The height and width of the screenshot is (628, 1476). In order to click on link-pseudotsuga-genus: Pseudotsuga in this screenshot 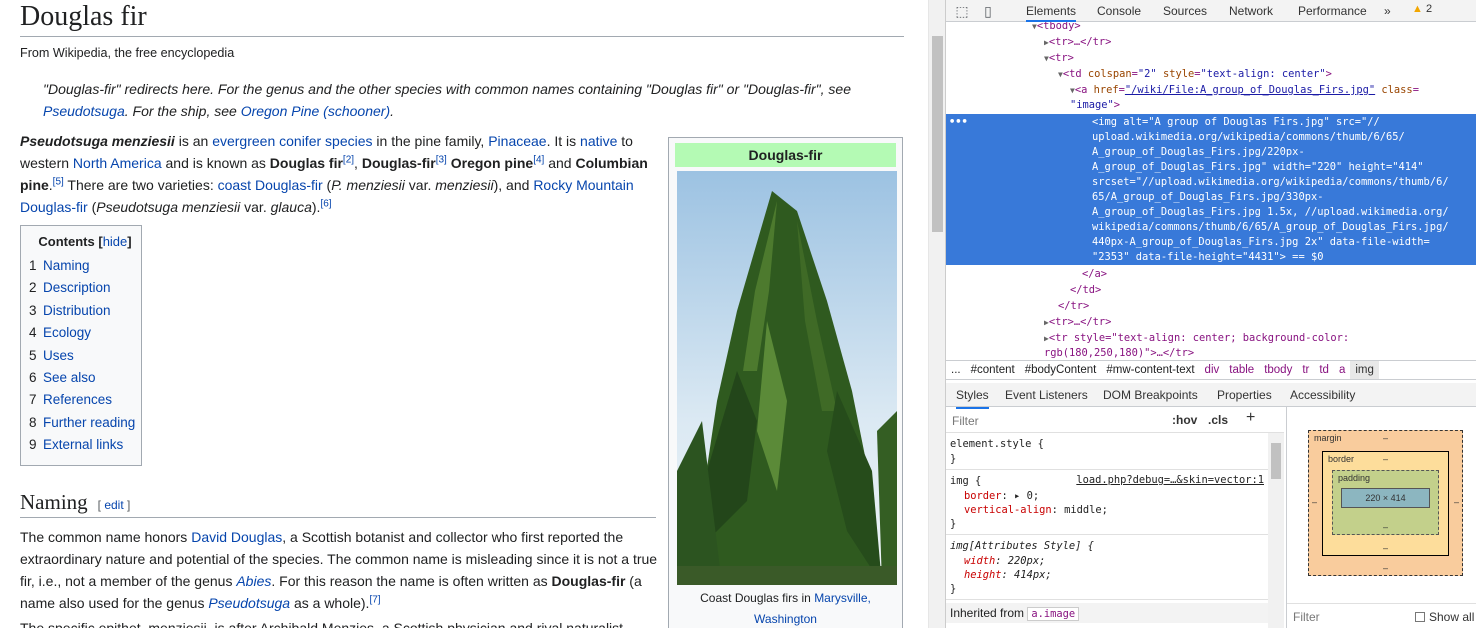, I will do `click(249, 603)`.